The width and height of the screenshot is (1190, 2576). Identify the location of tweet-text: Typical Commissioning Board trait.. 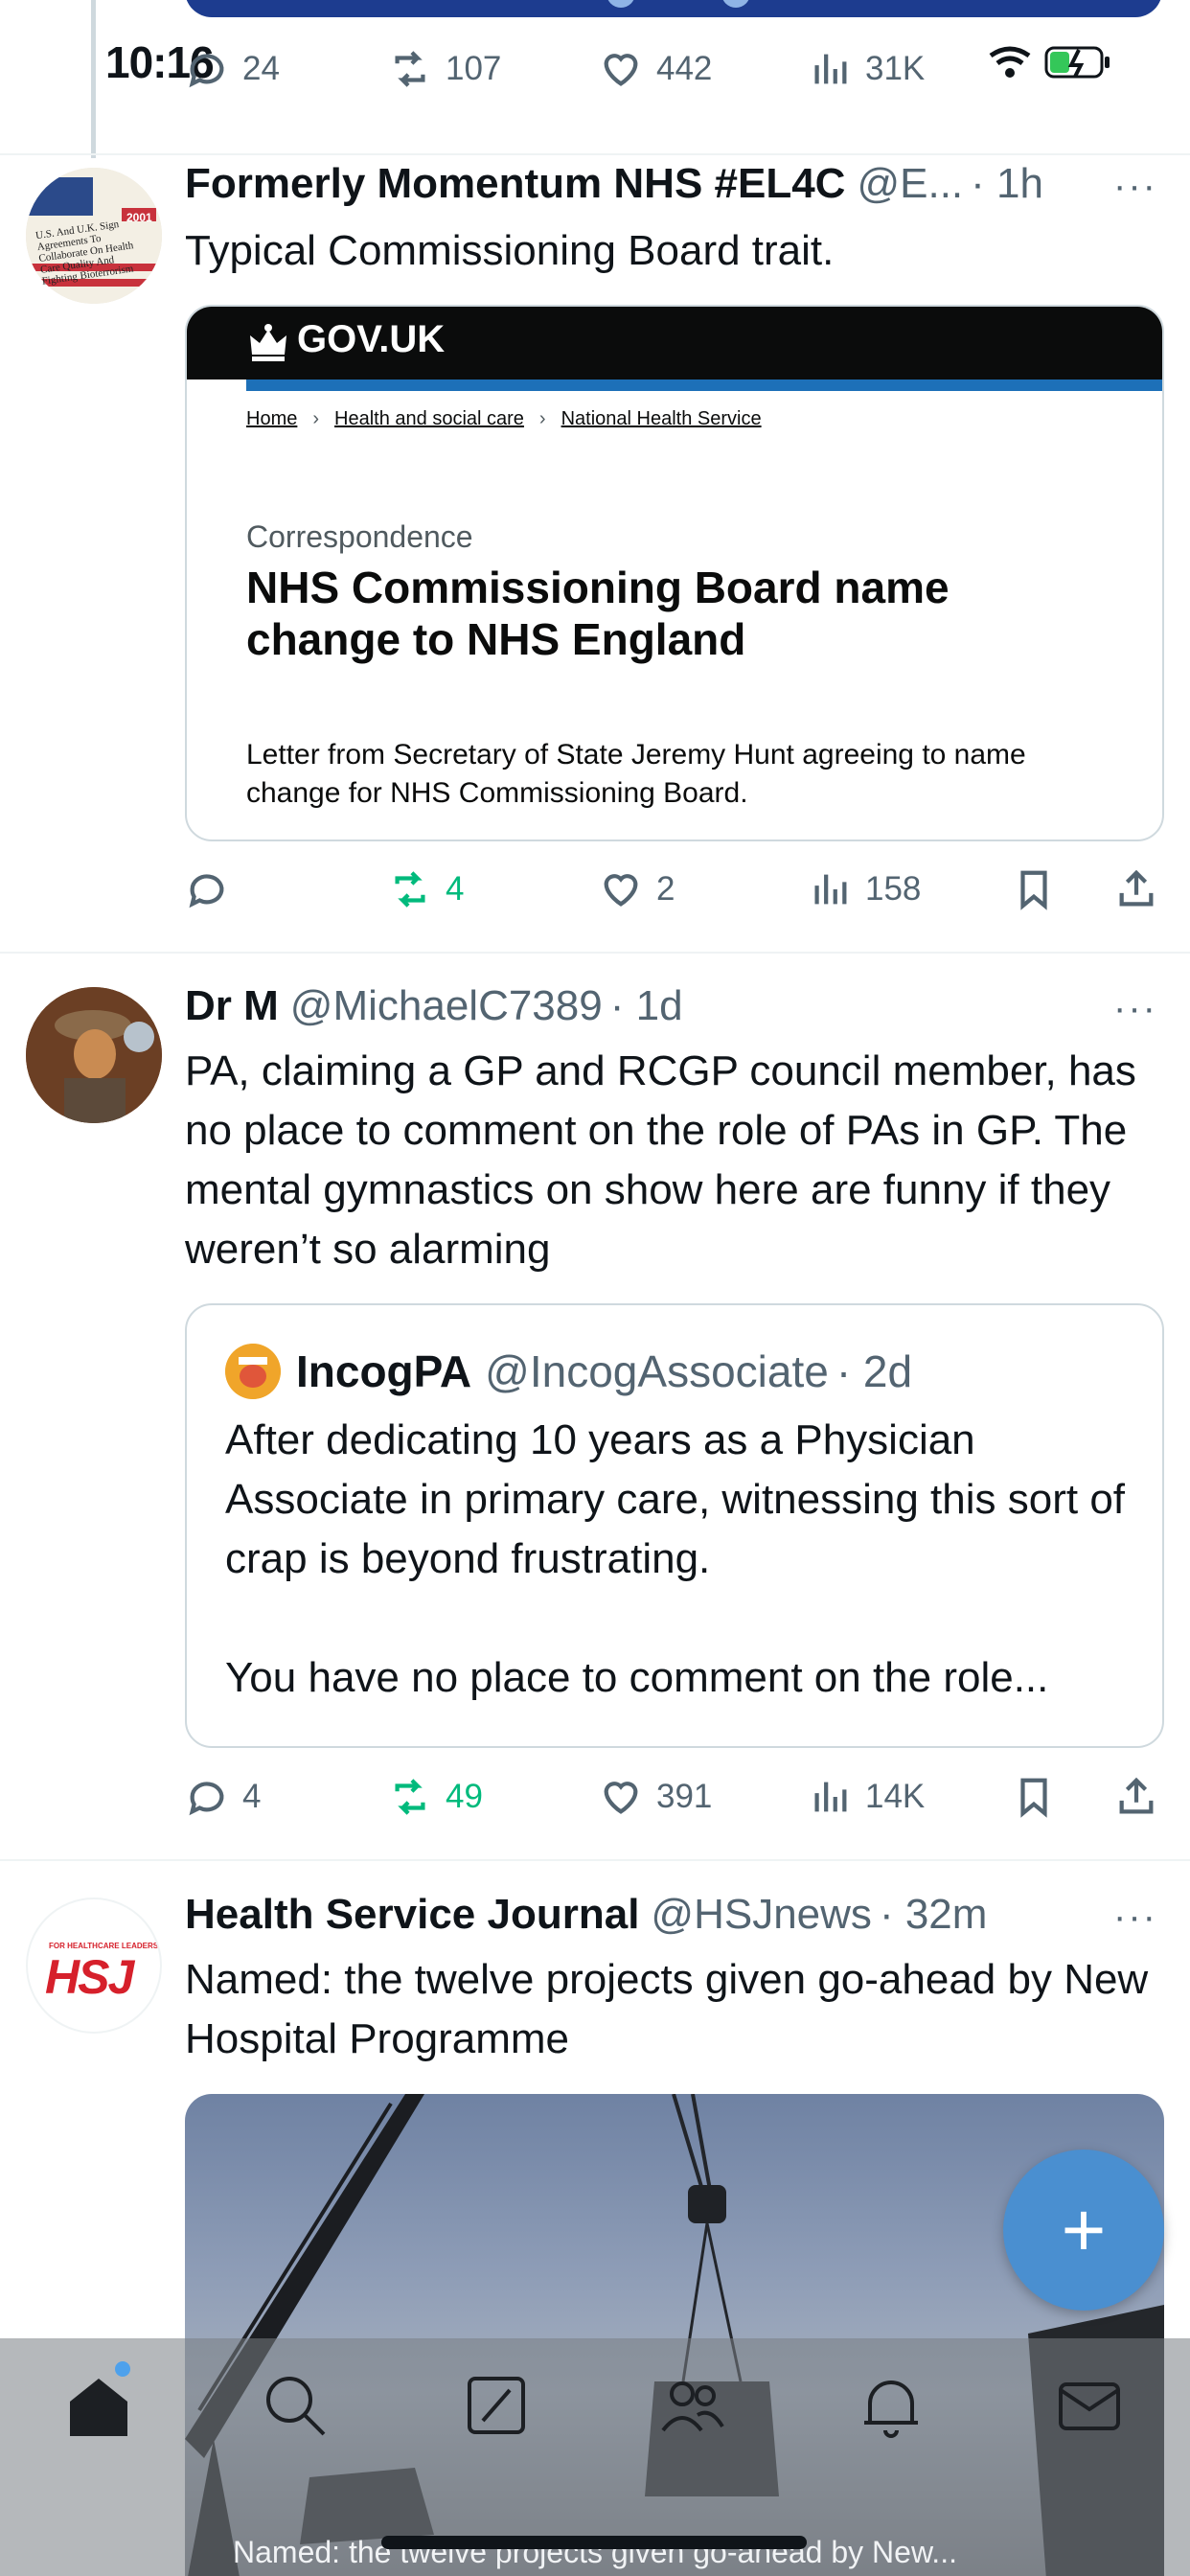
(673, 251).